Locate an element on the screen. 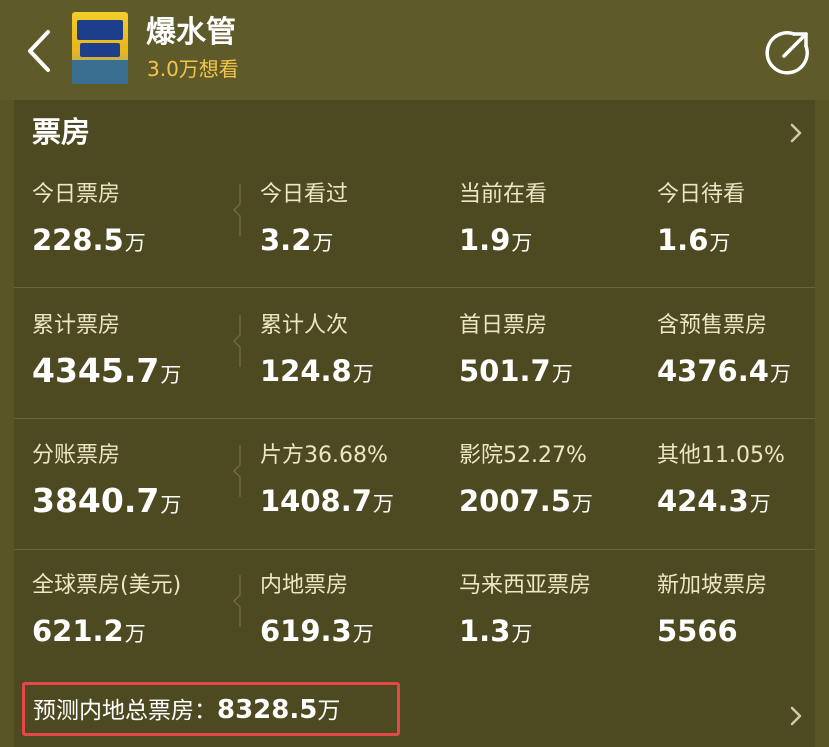  stat-label: 分账票房 is located at coordinates (76, 455).